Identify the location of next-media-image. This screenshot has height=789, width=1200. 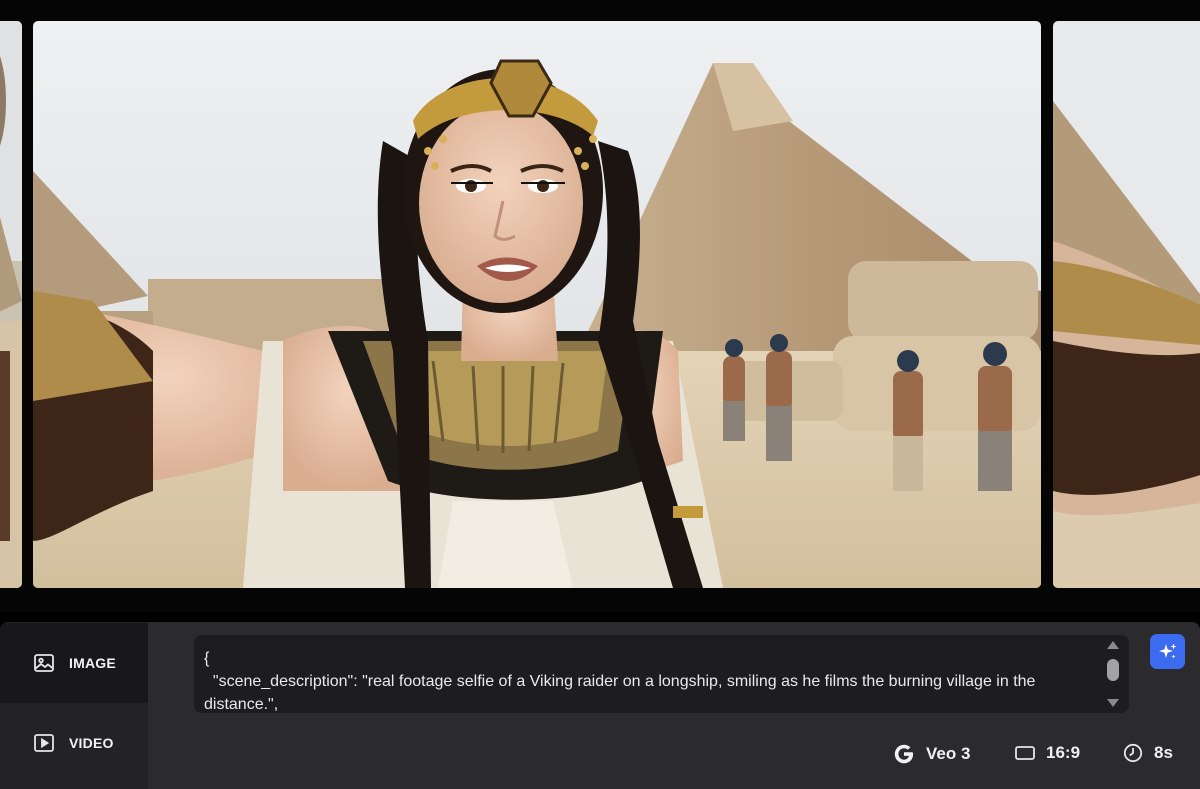
(1126, 304).